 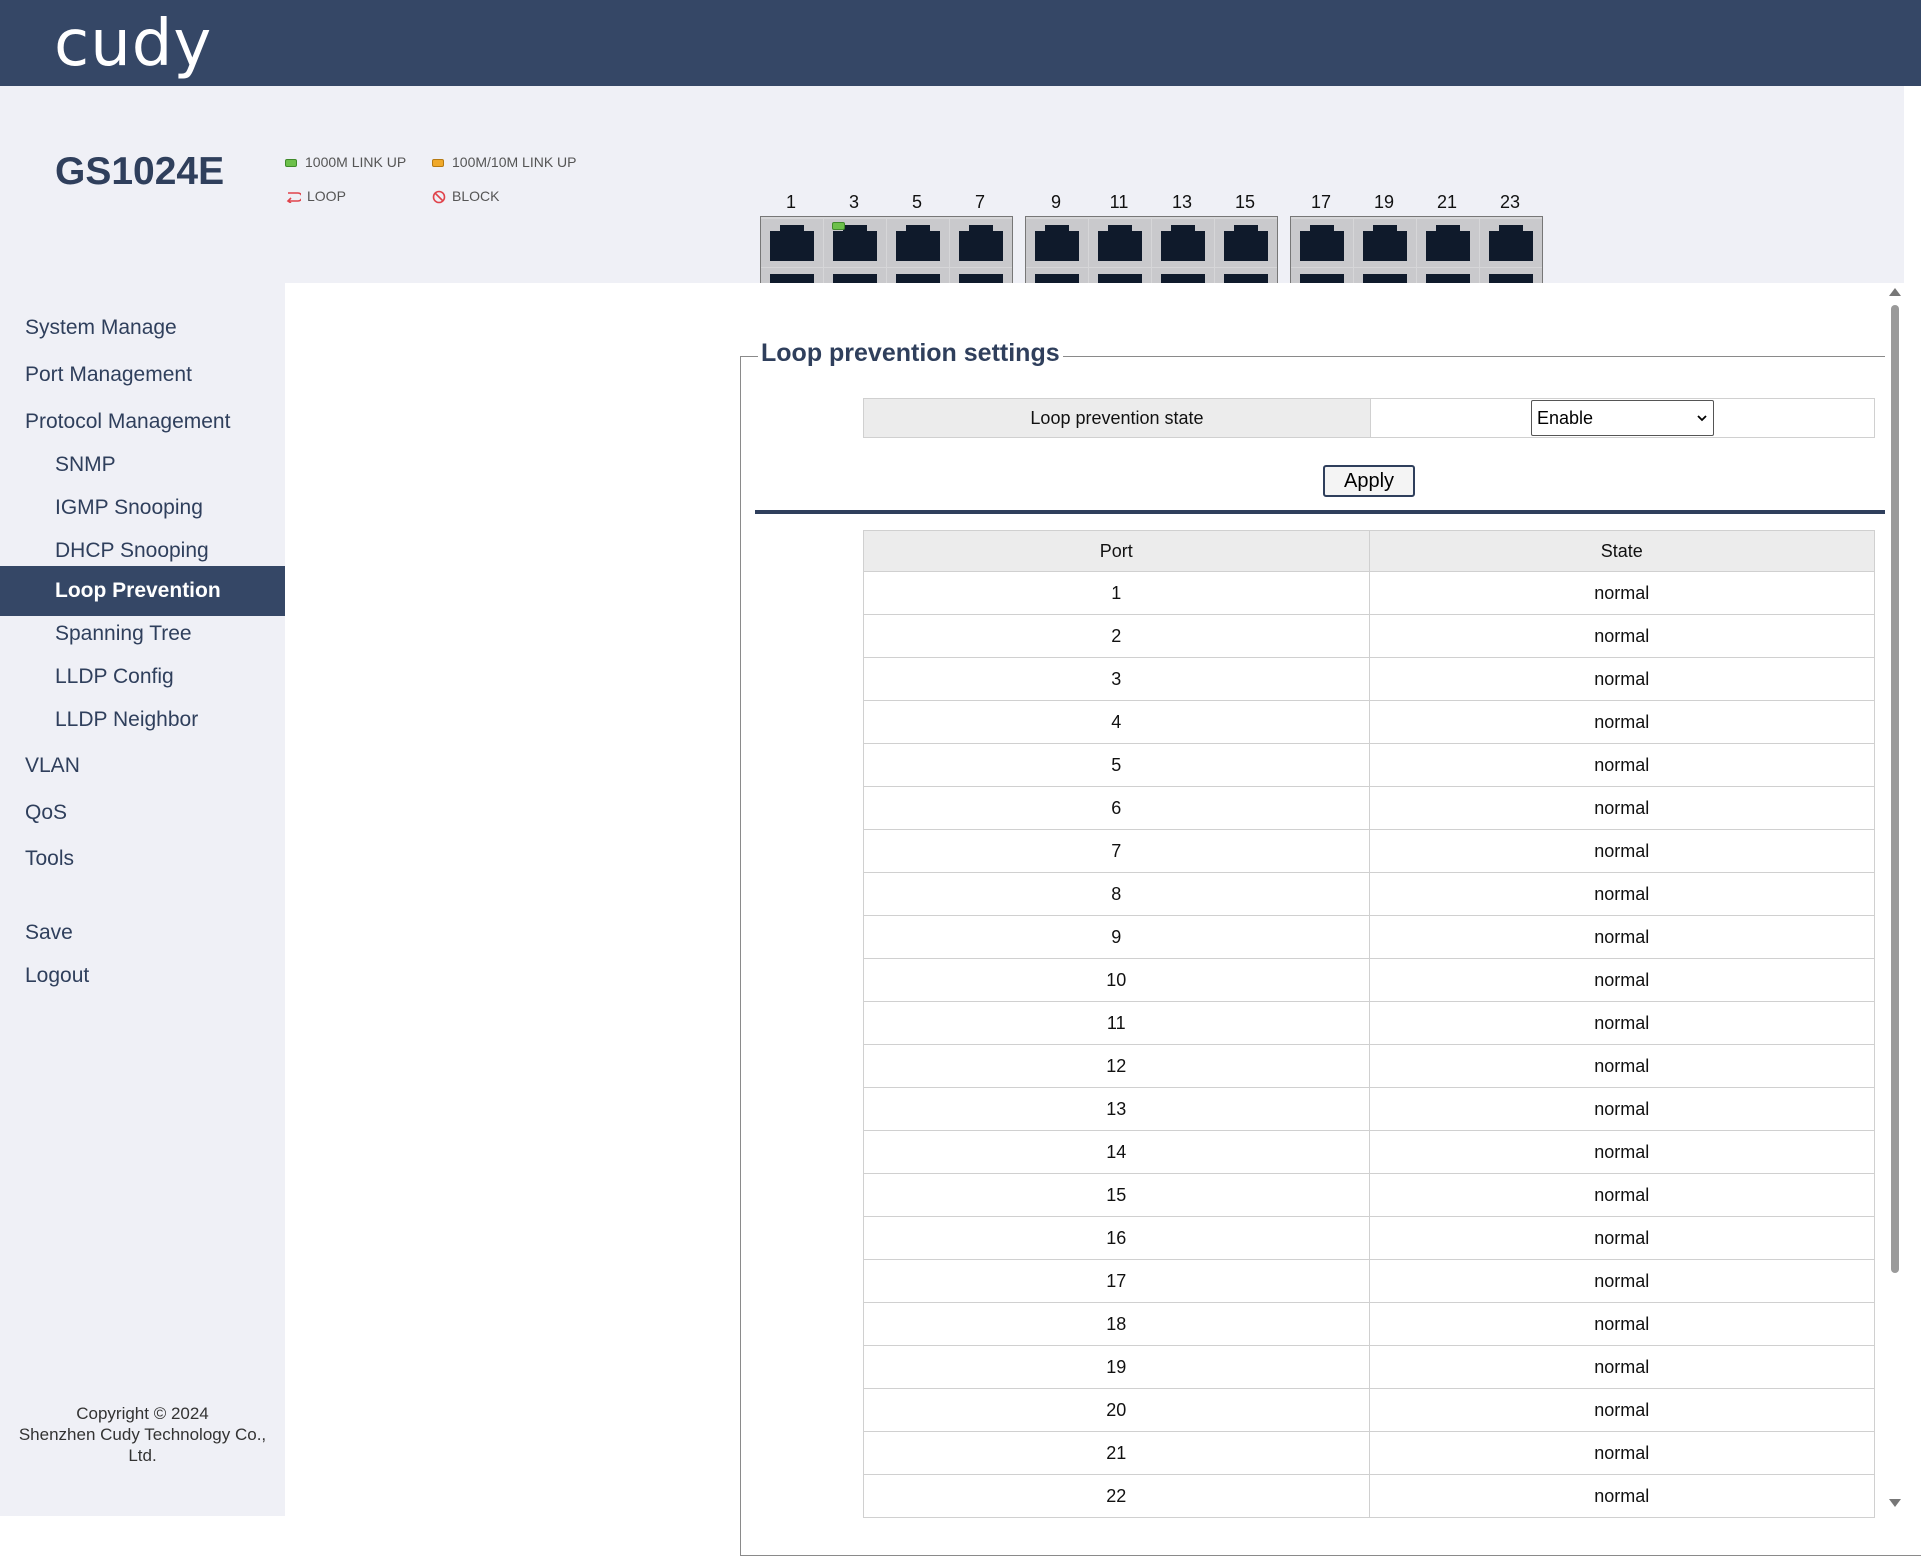 What do you see at coordinates (1116, 1023) in the screenshot?
I see `port-cell: 11` at bounding box center [1116, 1023].